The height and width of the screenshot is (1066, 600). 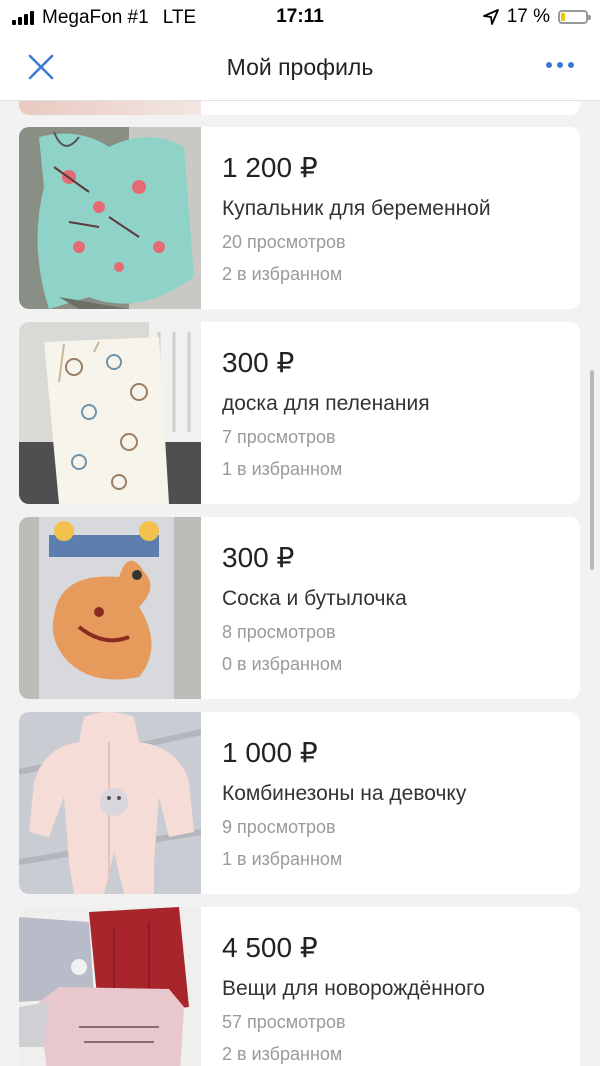 What do you see at coordinates (574, 17) in the screenshot?
I see `battery-icon` at bounding box center [574, 17].